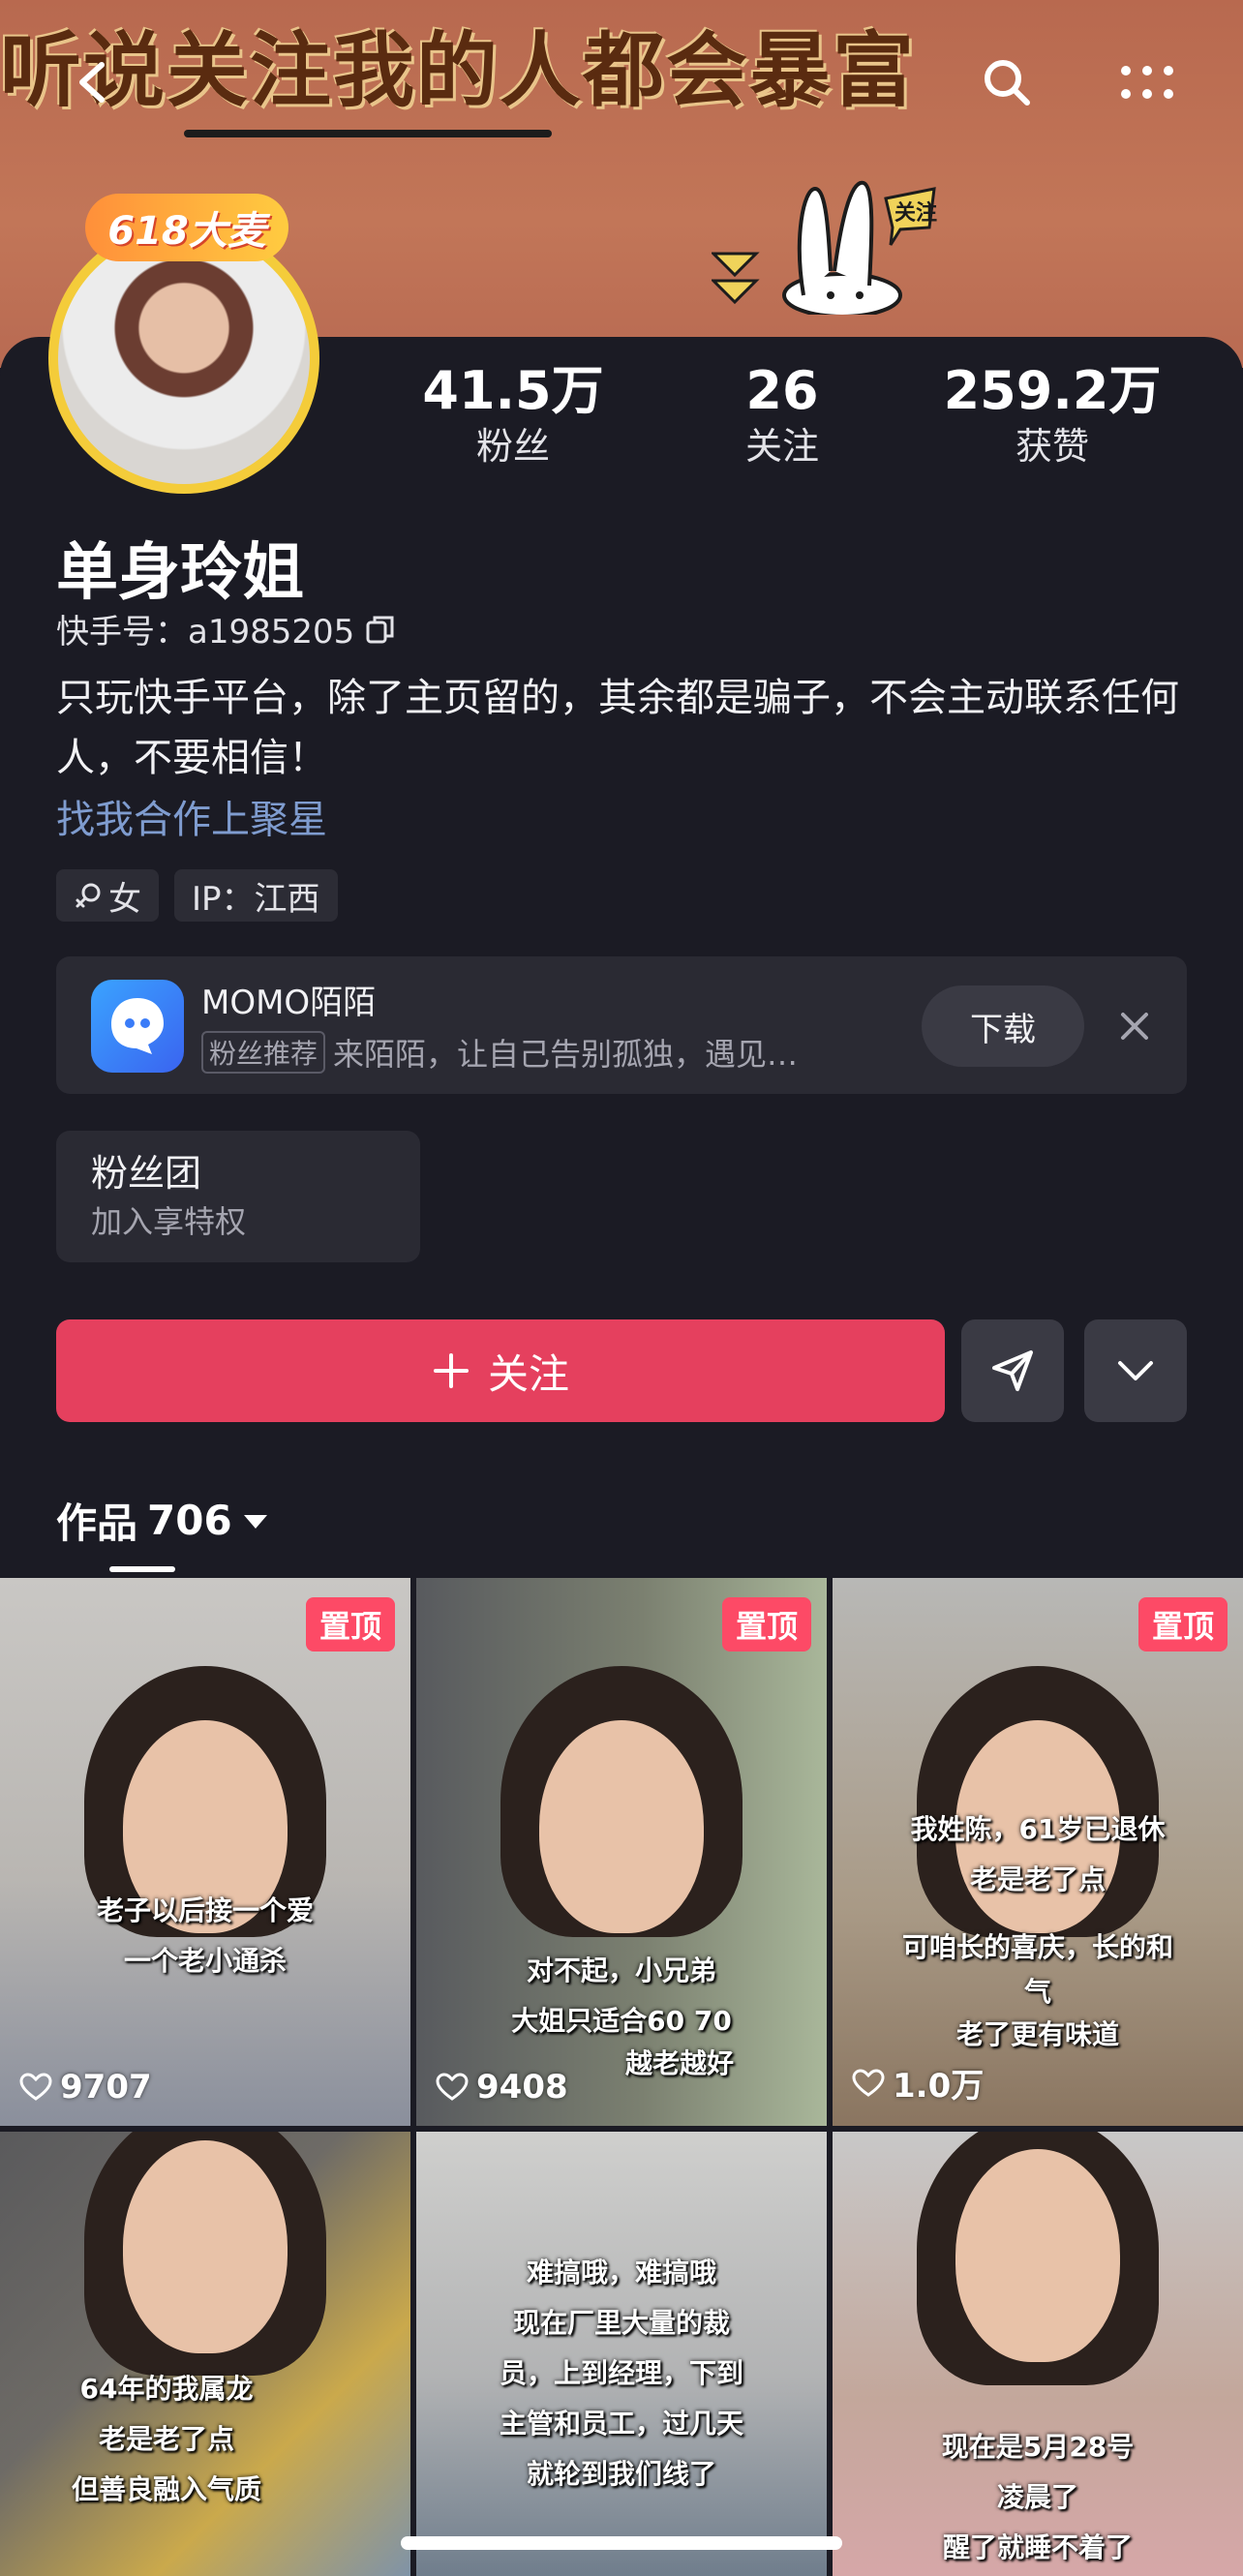 The image size is (1243, 2576). I want to click on close-icon, so click(1134, 1026).